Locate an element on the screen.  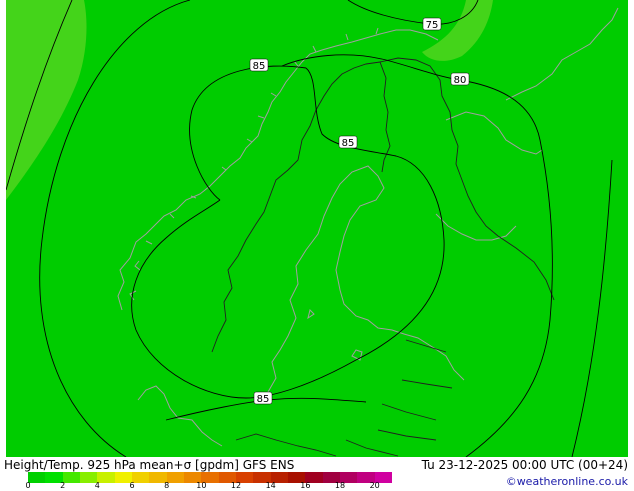
svg-text: 80 is located at coordinates (460, 80).